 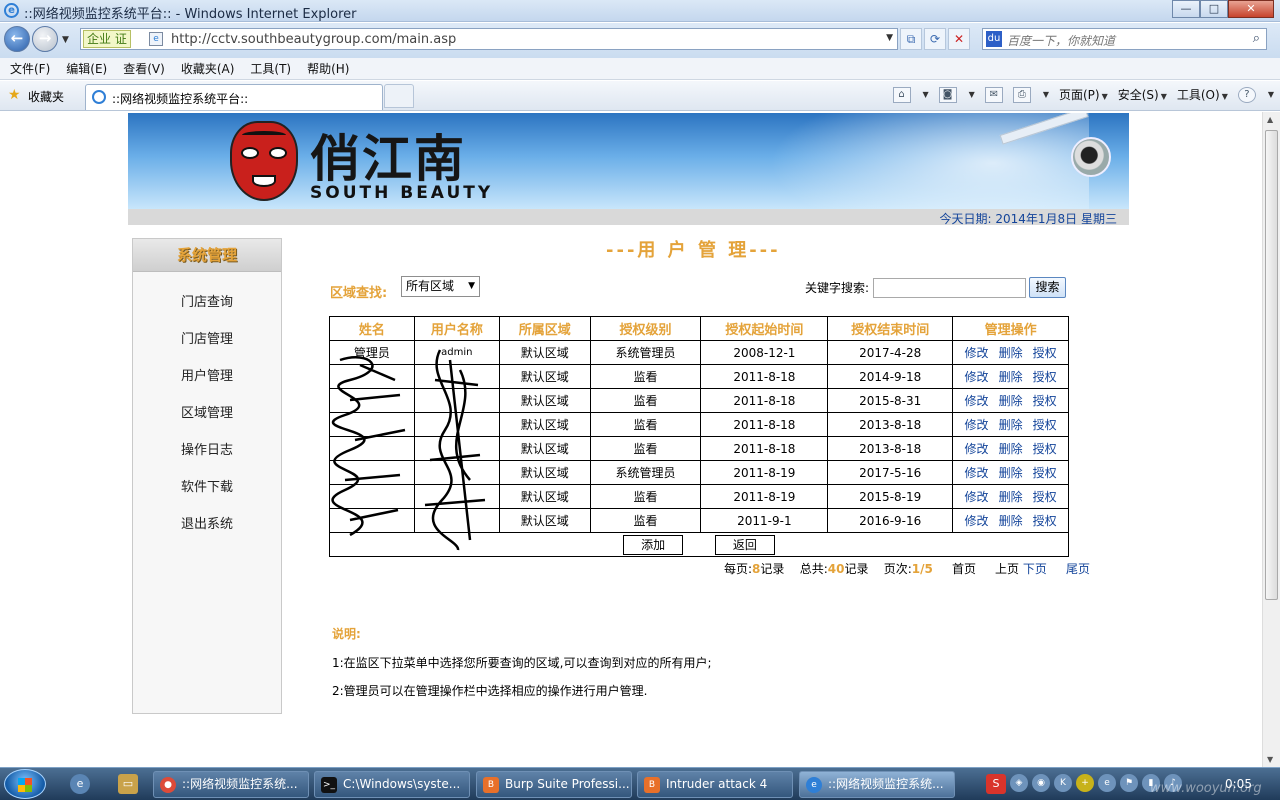 I want to click on menu-help: 帮助(H), so click(x=328, y=68).